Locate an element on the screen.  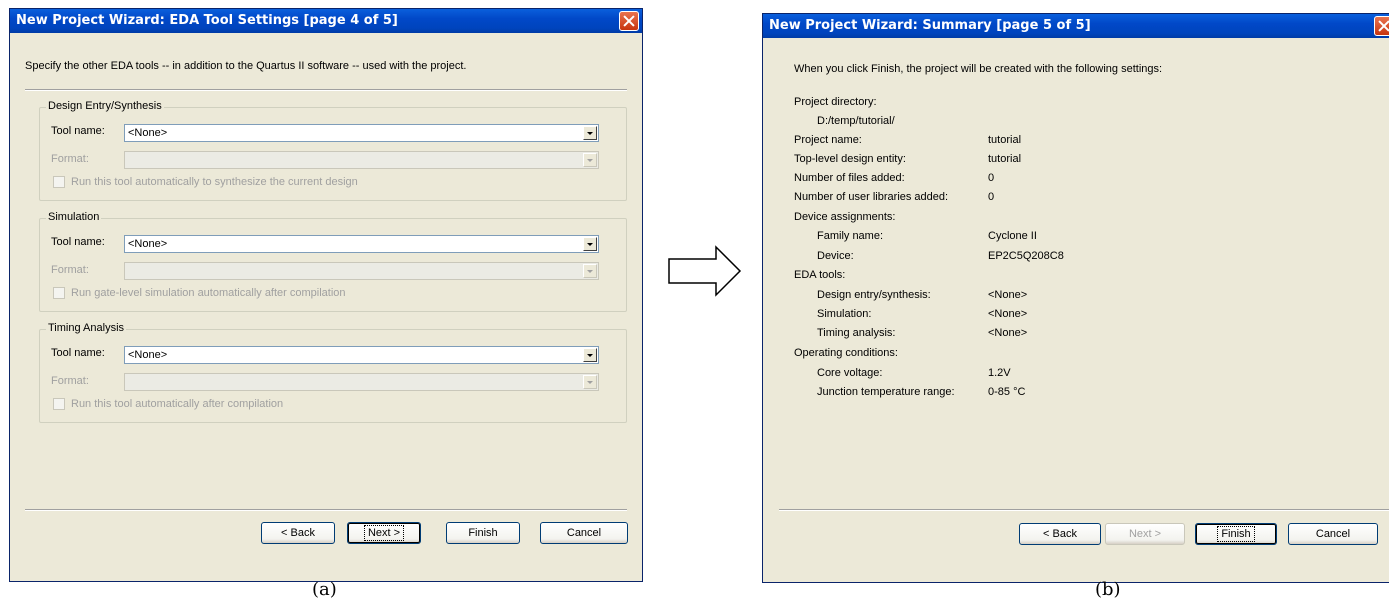
top-level-label: Top-level design entity: is located at coordinates (850, 159).